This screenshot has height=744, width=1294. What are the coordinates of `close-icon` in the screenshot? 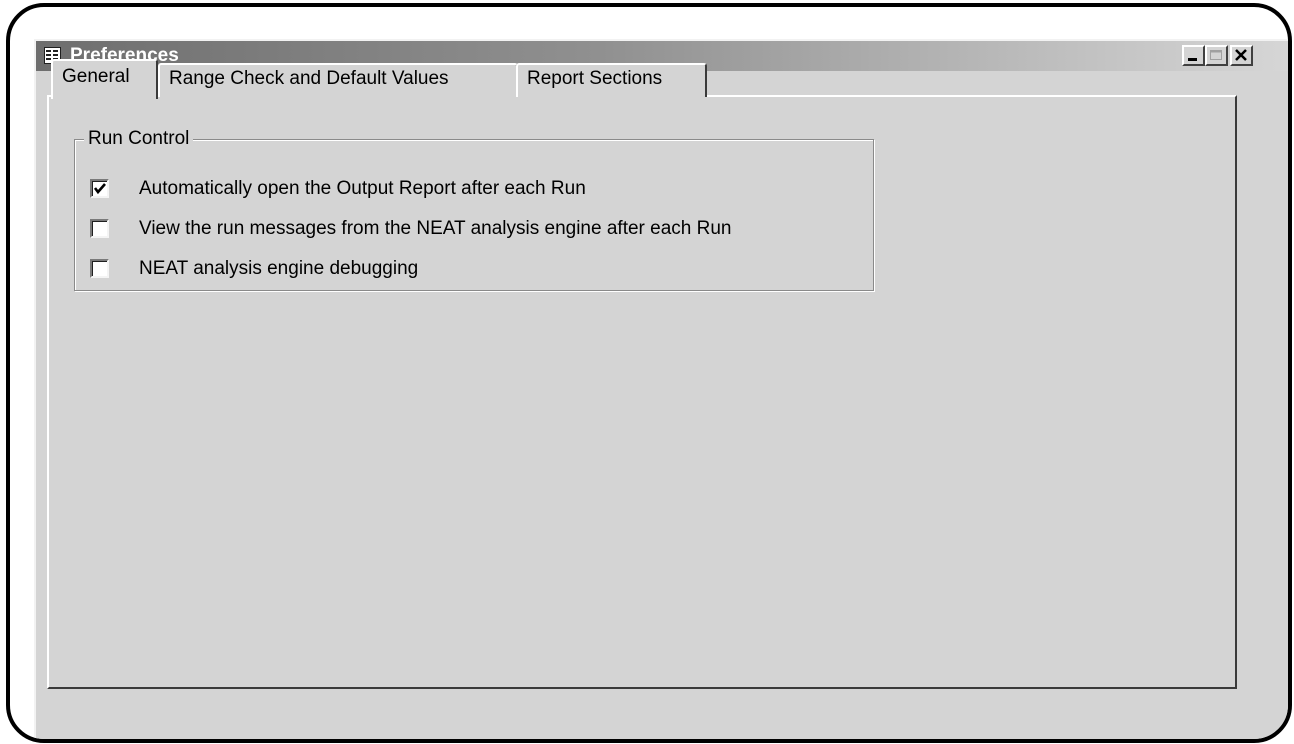 It's located at (1241, 55).